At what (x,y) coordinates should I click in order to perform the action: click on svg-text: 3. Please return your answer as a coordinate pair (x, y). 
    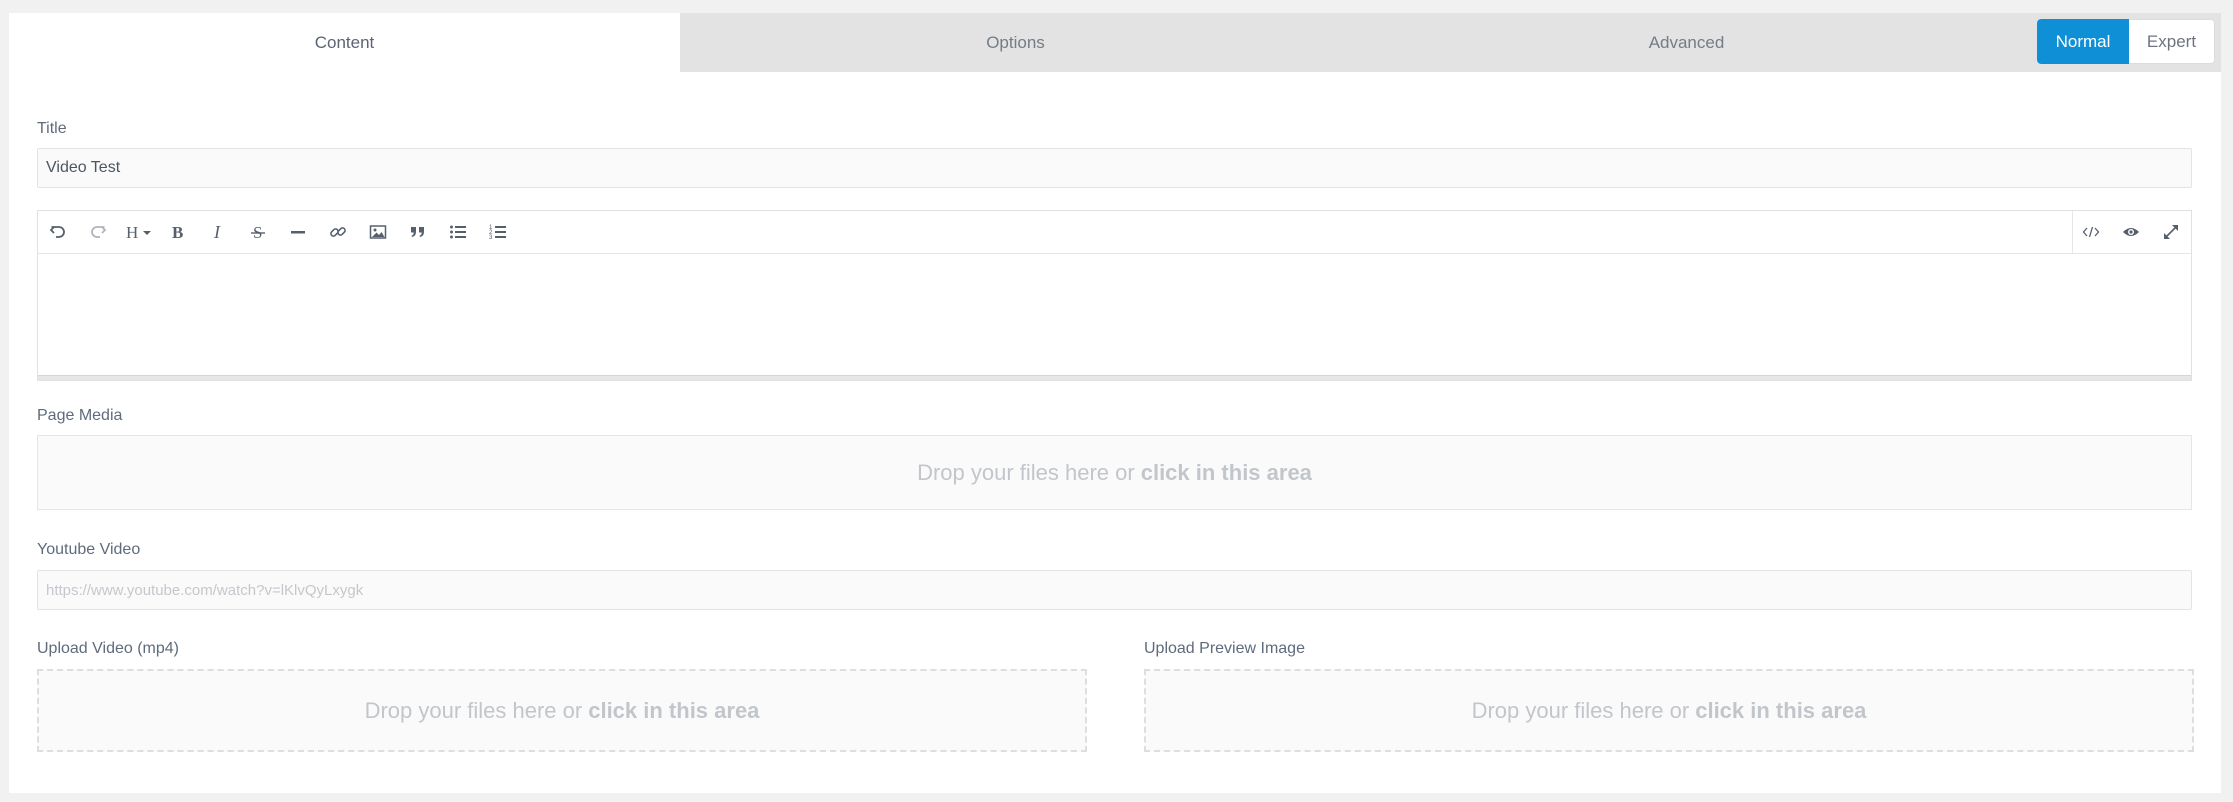
    Looking at the image, I should click on (491, 238).